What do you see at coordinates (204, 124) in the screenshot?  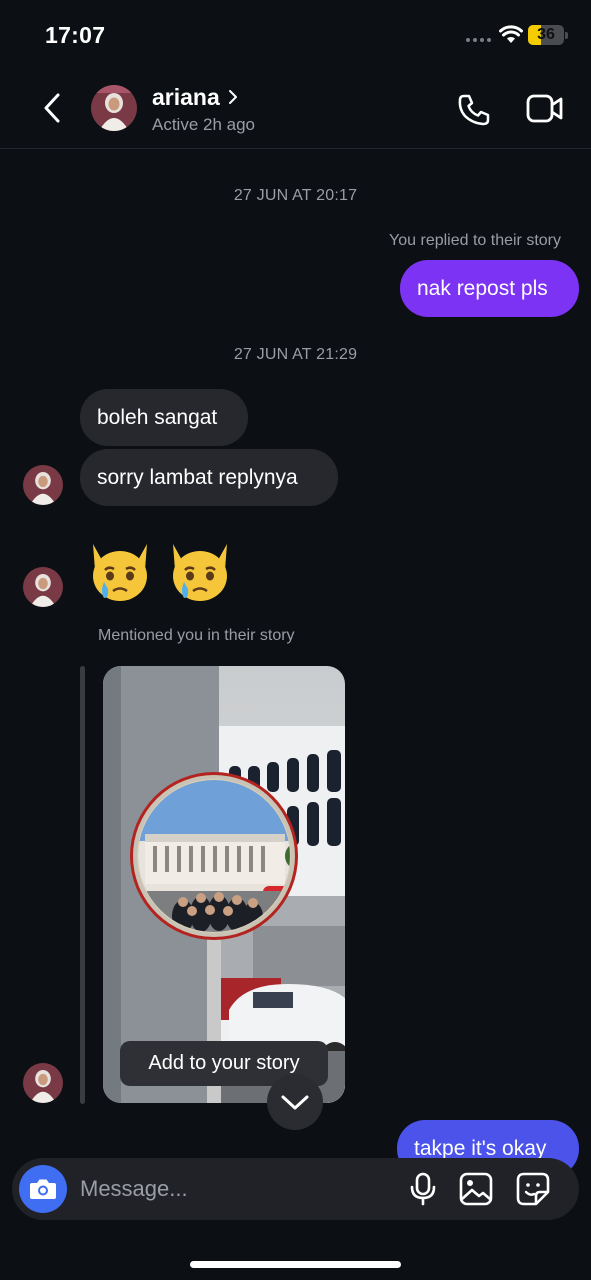 I see `contact-status: Active 2h ago` at bounding box center [204, 124].